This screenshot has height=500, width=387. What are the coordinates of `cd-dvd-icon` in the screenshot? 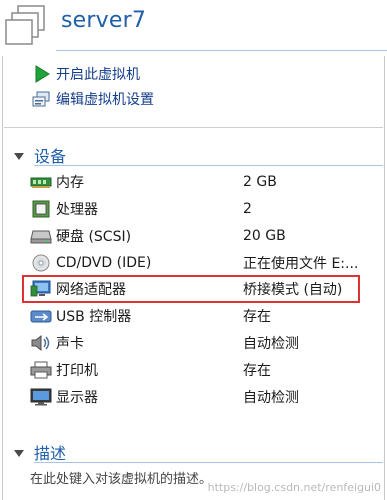 It's located at (41, 263).